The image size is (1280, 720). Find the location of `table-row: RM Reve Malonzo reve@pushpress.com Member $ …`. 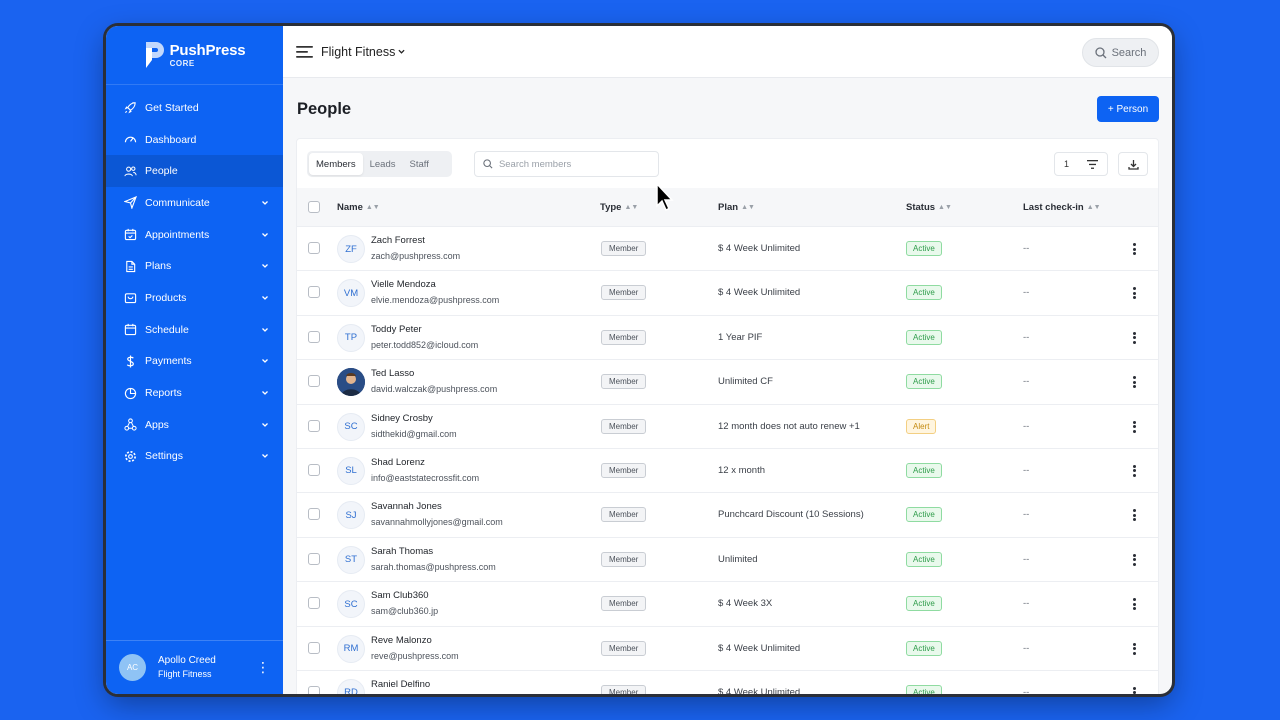

table-row: RM Reve Malonzo reve@pushpress.com Member $ … is located at coordinates (727, 649).